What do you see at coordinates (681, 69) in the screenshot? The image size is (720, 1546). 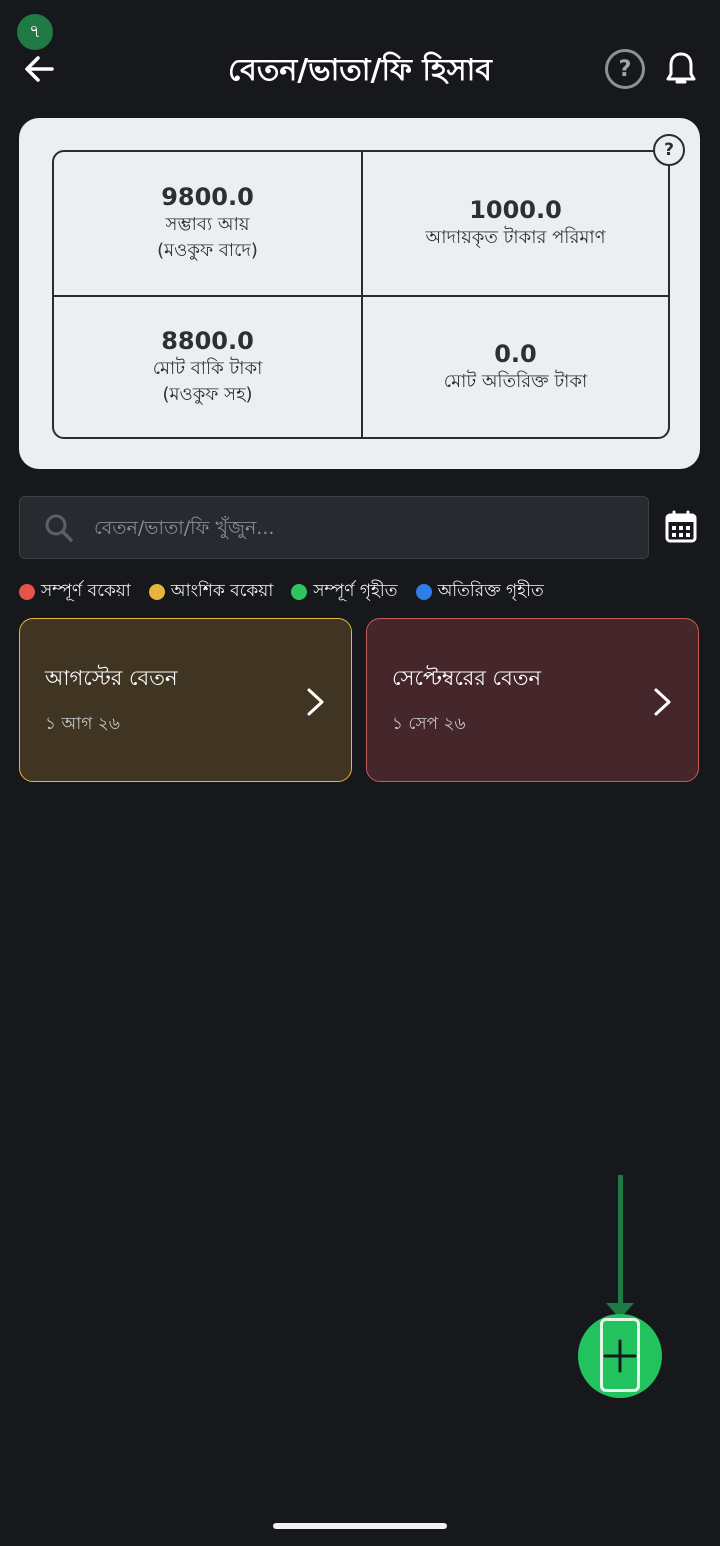 I see `bell-icon` at bounding box center [681, 69].